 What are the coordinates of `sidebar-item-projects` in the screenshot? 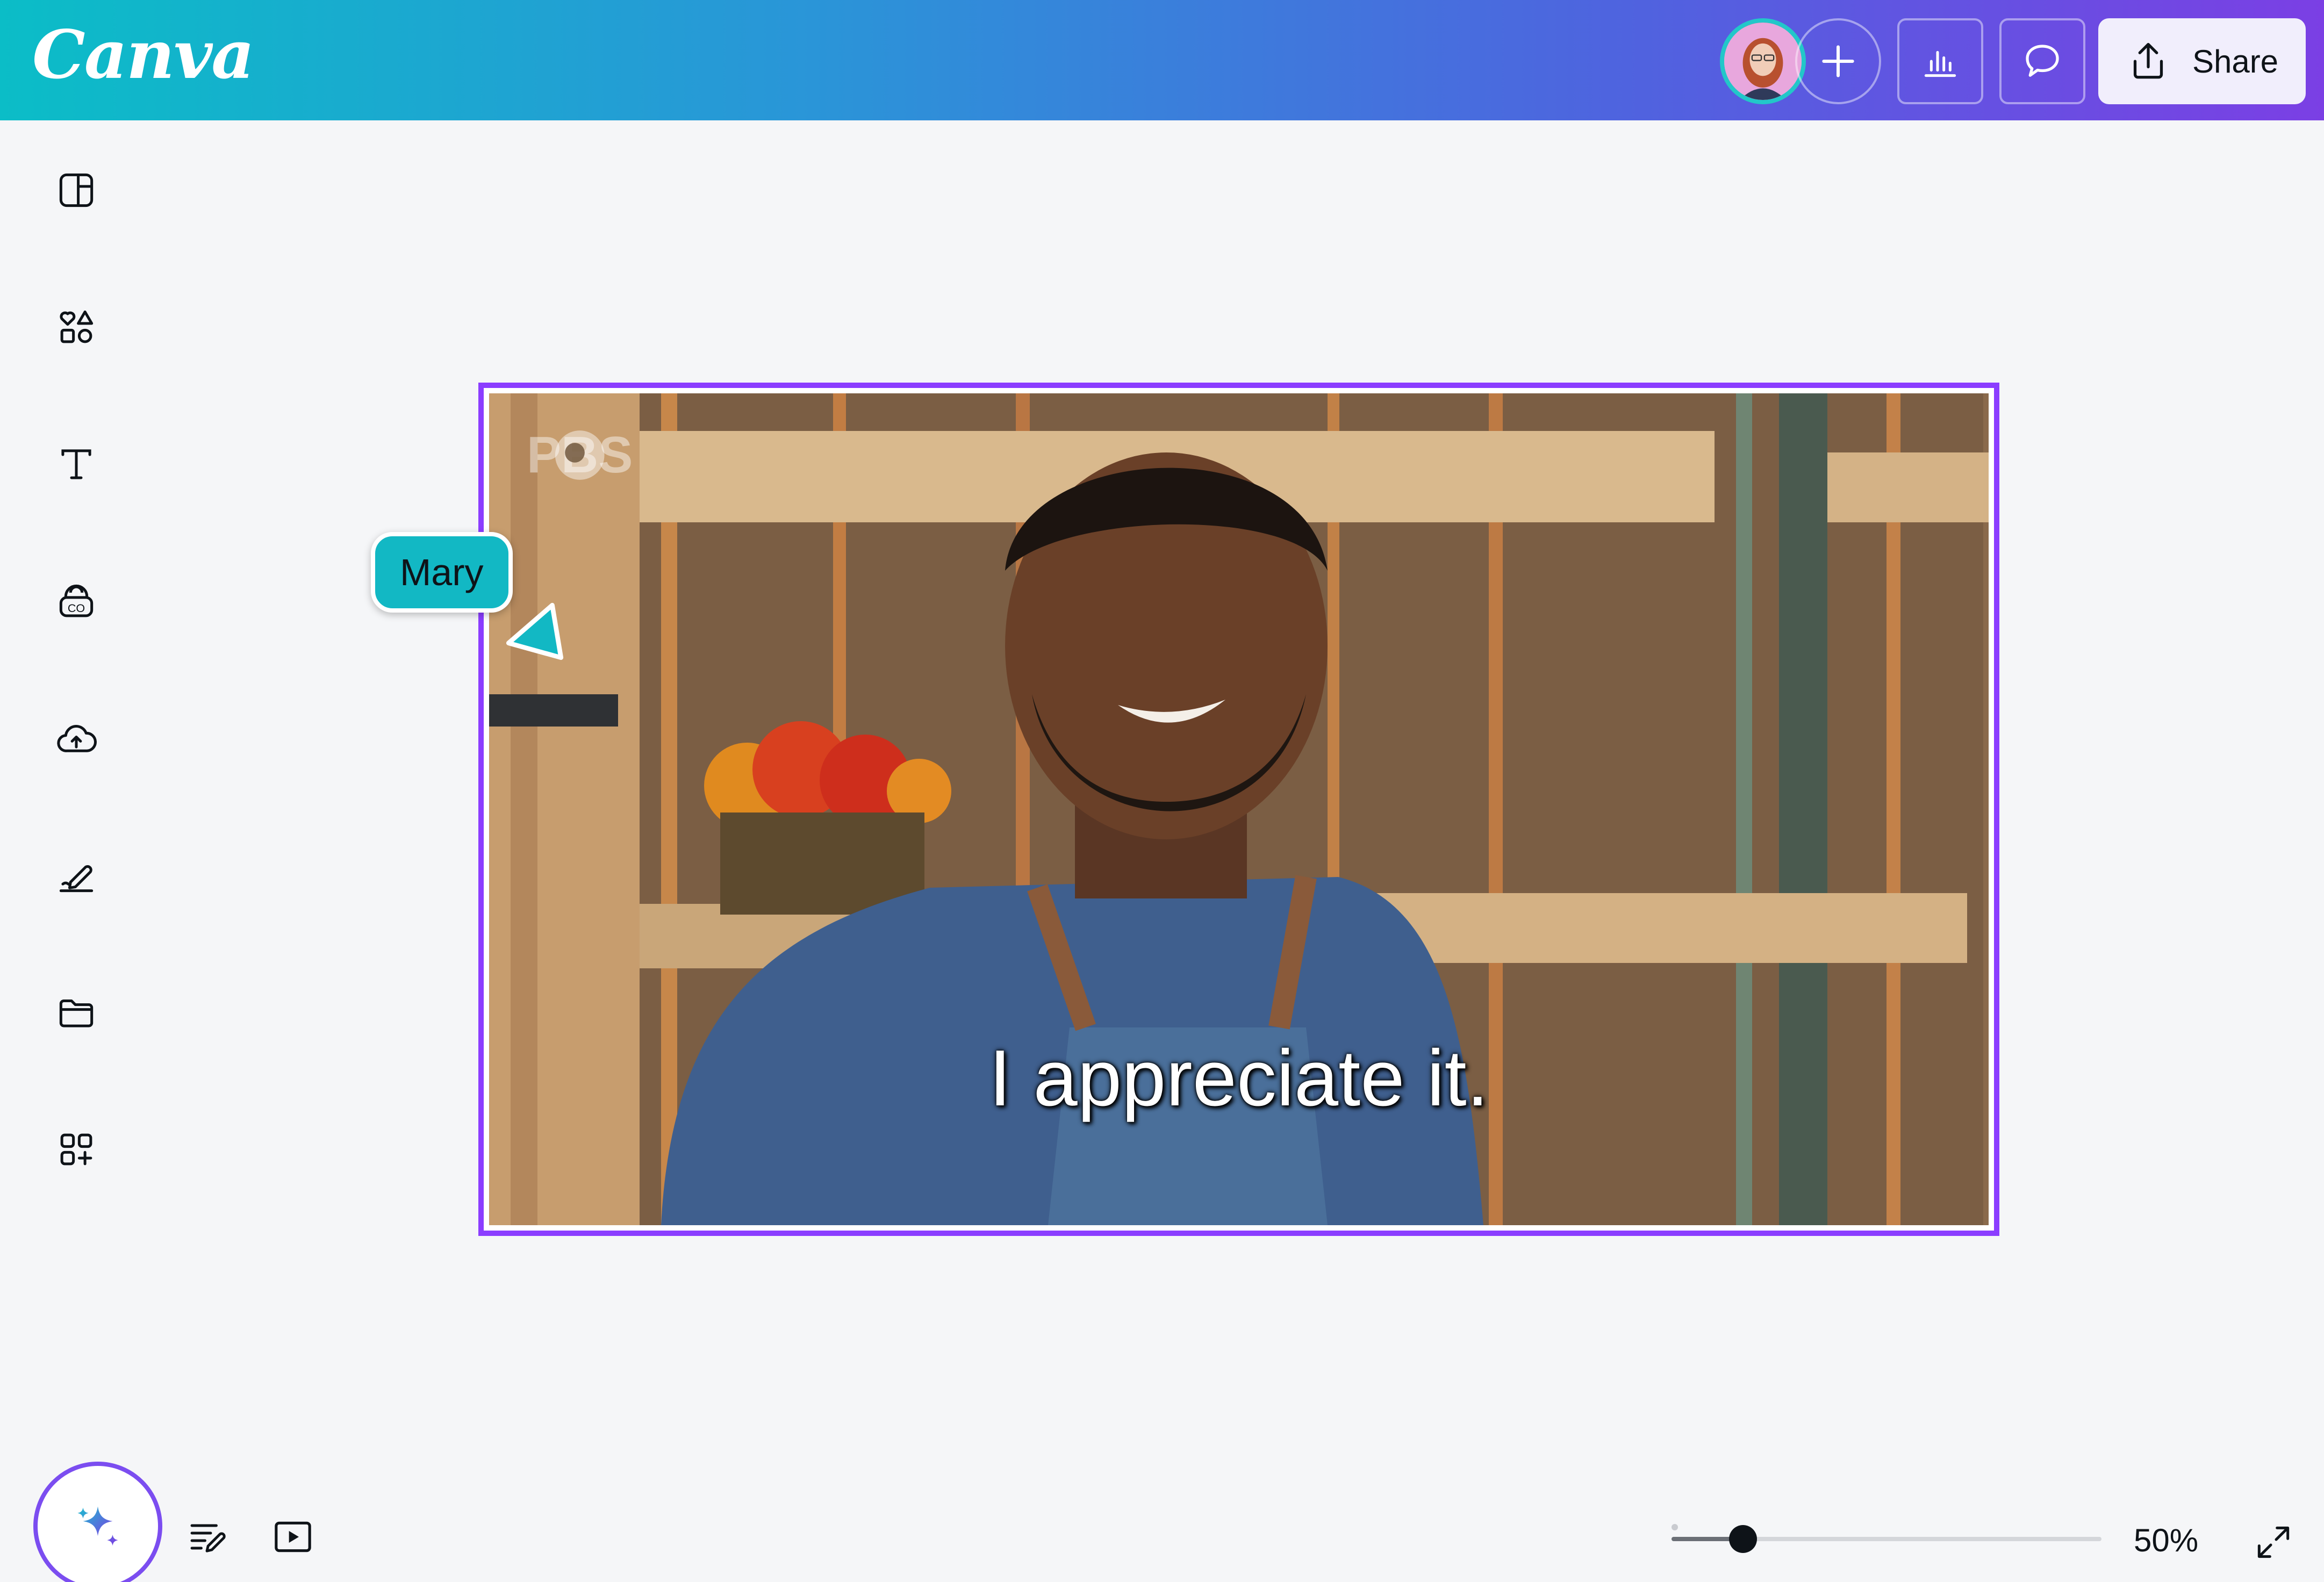 It's located at (76, 1012).